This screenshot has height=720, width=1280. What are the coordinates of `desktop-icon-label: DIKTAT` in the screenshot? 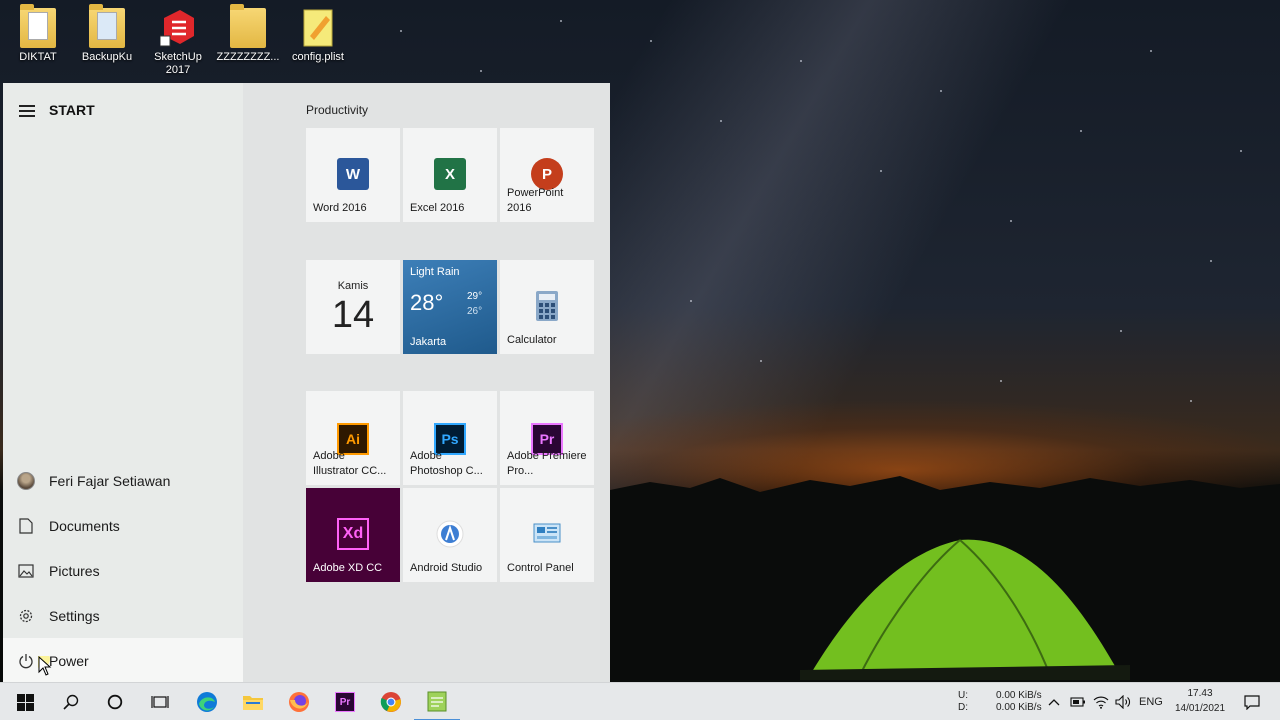 It's located at (38, 57).